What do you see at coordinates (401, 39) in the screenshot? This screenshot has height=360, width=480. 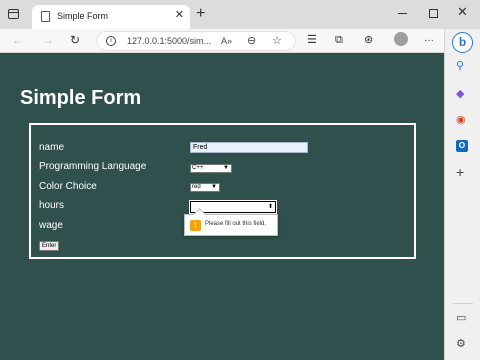 I see `profile-avatar` at bounding box center [401, 39].